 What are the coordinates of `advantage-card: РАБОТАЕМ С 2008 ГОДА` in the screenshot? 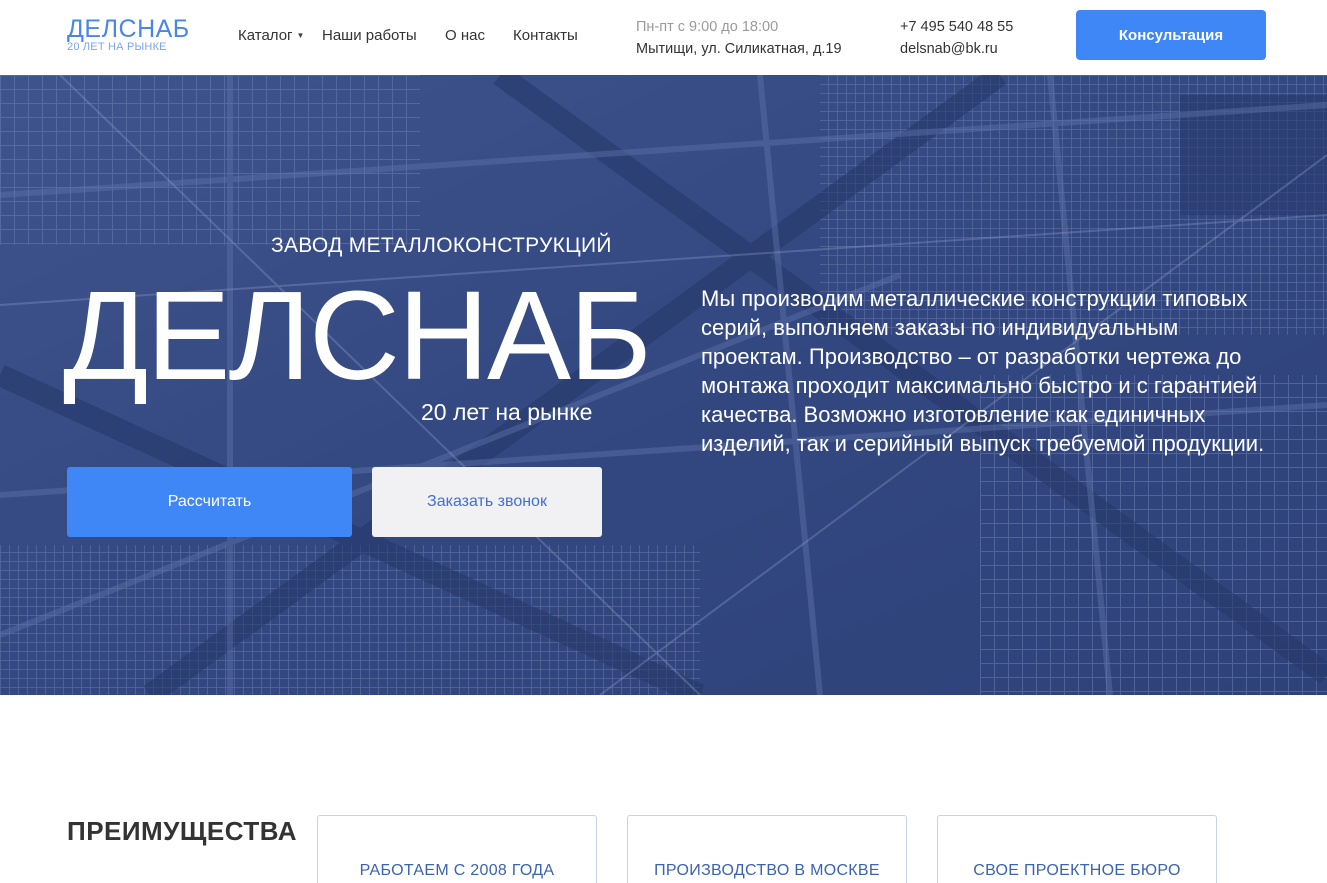 It's located at (457, 849).